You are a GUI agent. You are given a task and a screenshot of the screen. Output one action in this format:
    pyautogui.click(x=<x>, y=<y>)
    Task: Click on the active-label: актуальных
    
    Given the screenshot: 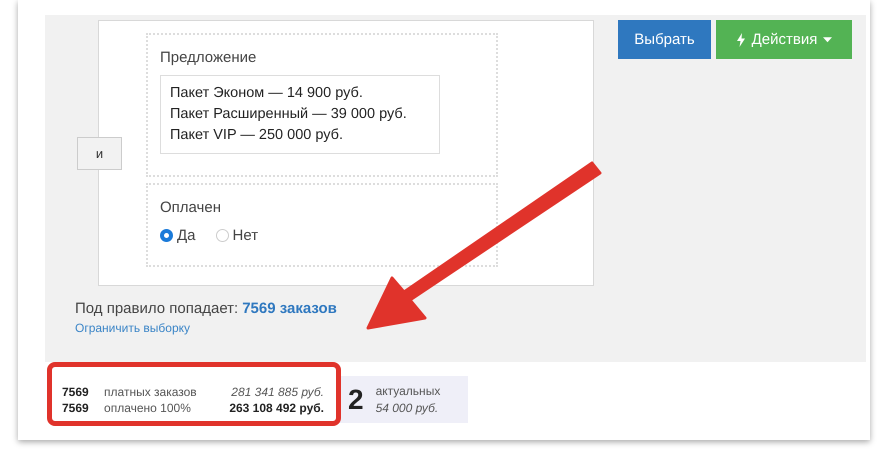 What is the action you would take?
    pyautogui.click(x=408, y=391)
    